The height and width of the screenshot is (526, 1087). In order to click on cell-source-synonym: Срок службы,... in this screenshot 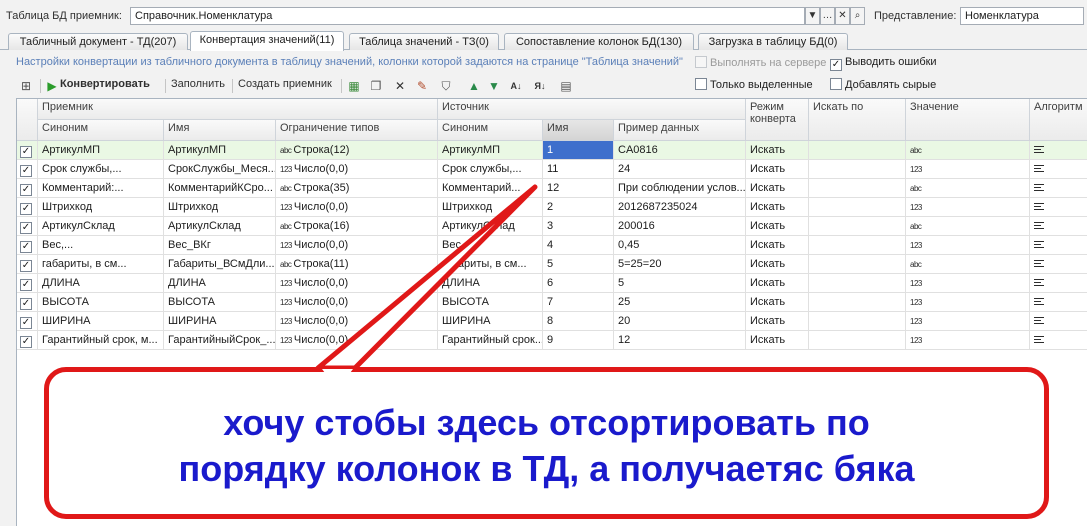, I will do `click(490, 169)`.